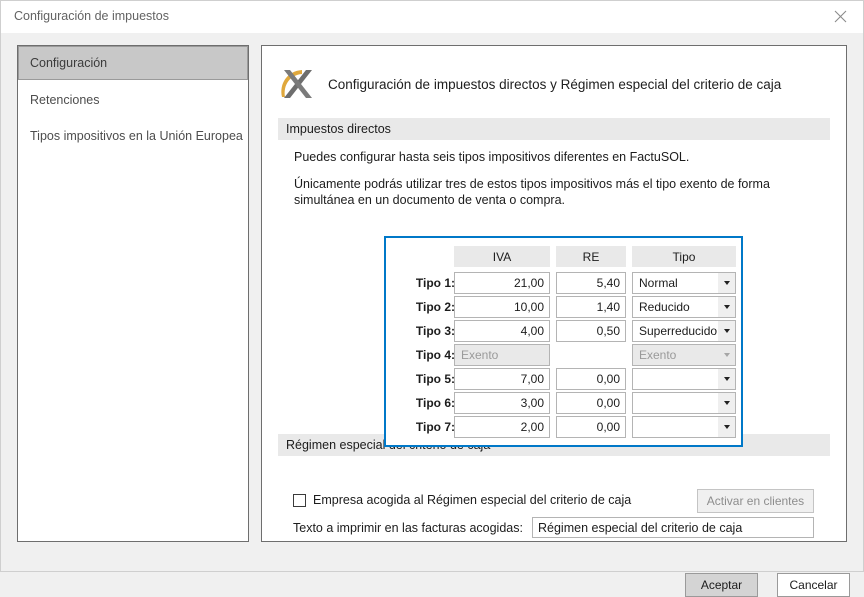 The width and height of the screenshot is (864, 597). I want to click on re-input-tipo-1: 5,40, so click(591, 283).